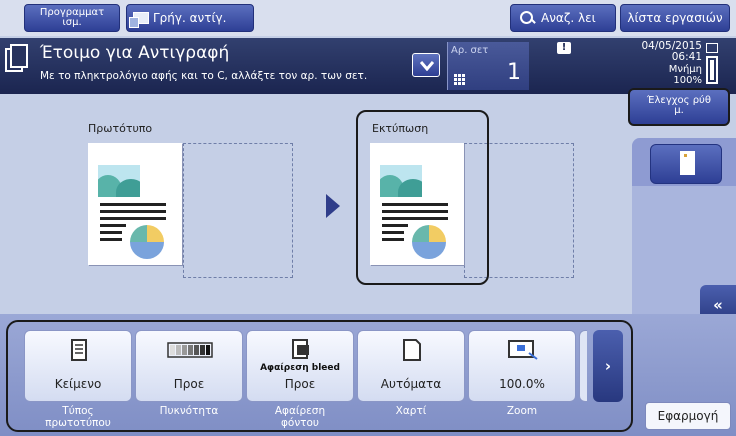 The width and height of the screenshot is (736, 436). I want to click on quick-copy-label: Γρήγ. αντίγ., so click(190, 18).